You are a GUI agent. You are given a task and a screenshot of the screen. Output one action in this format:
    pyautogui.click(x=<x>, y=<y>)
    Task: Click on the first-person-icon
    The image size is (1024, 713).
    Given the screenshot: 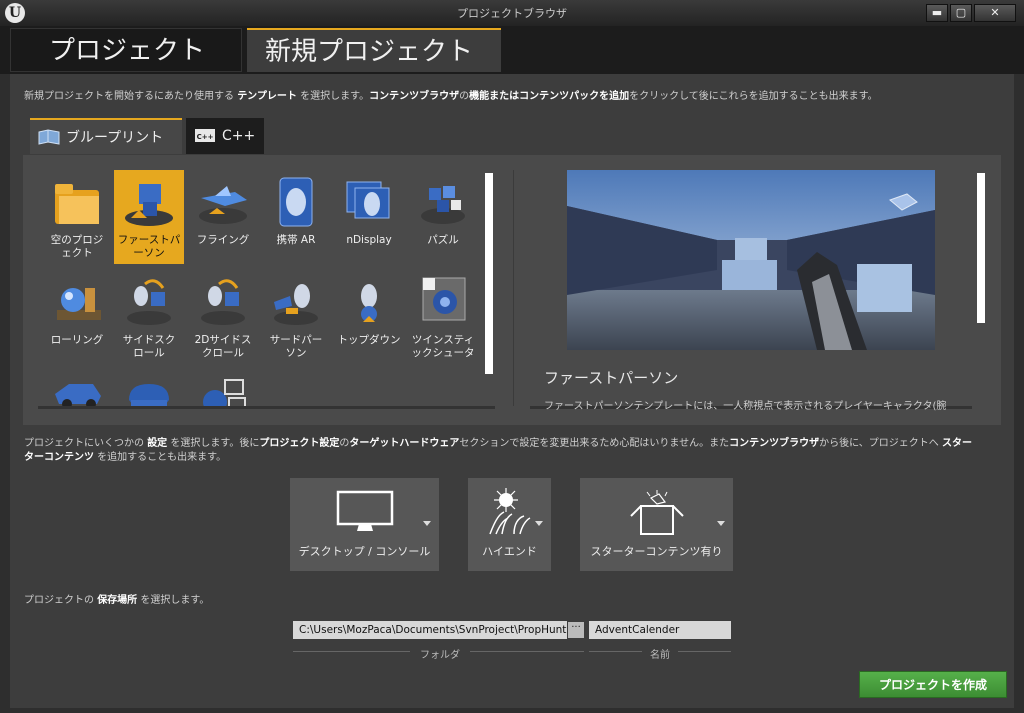 What is the action you would take?
    pyautogui.click(x=149, y=205)
    